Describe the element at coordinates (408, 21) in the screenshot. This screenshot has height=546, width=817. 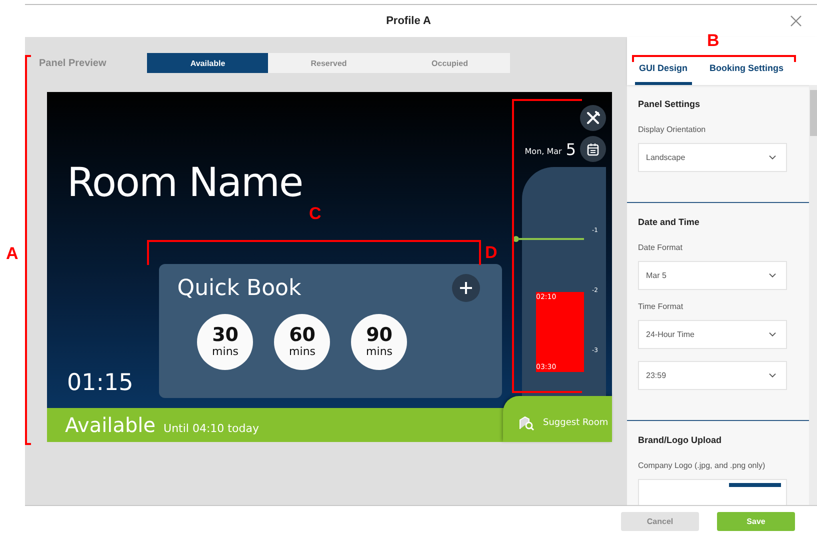
I see `dialog-title: Profile A` at that location.